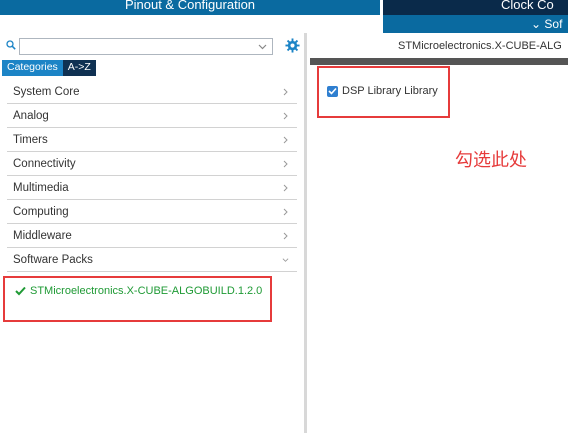  I want to click on highlight-box-dsp, so click(383, 92).